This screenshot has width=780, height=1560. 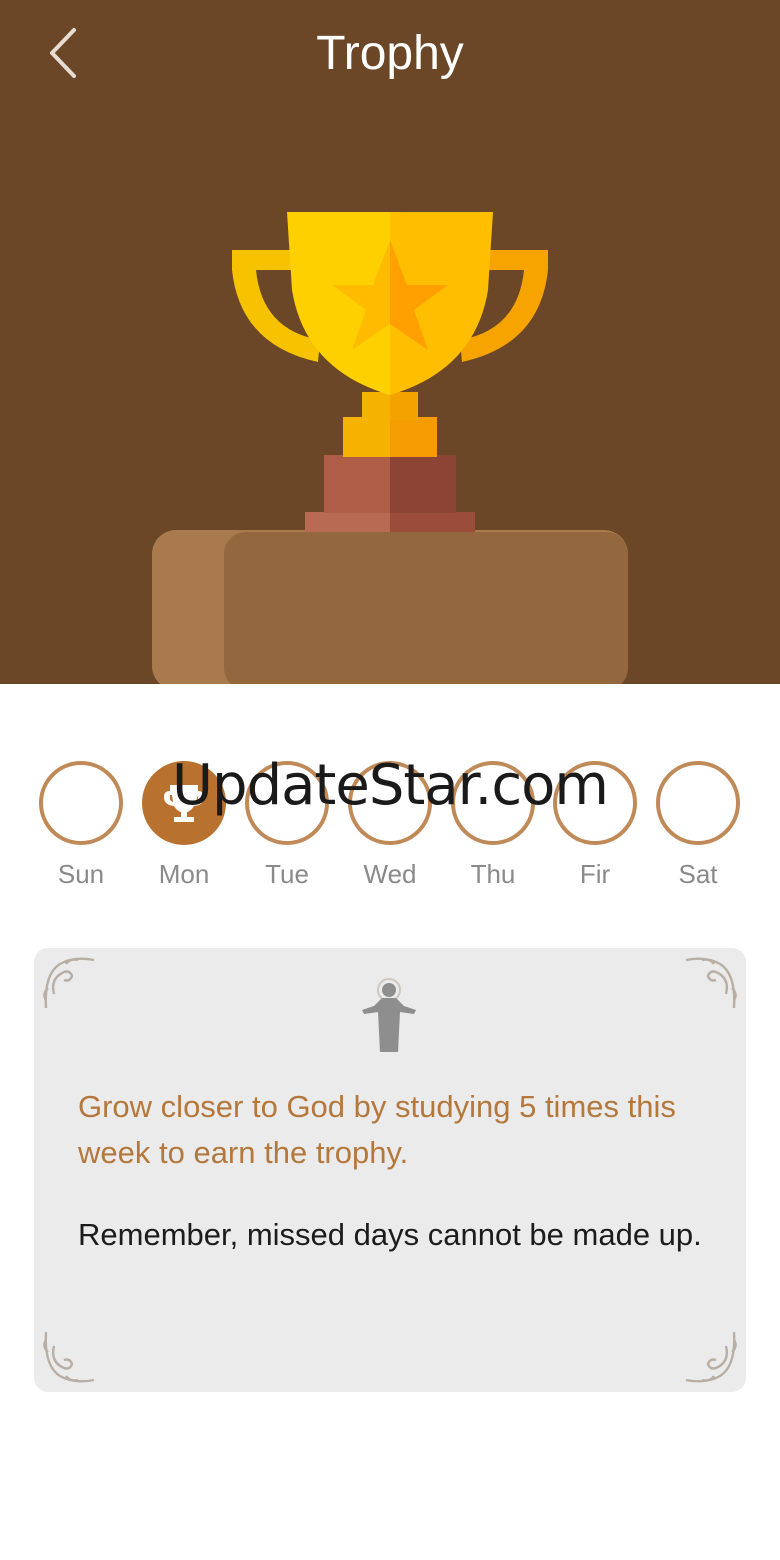 I want to click on day-label: Sat, so click(x=698, y=874).